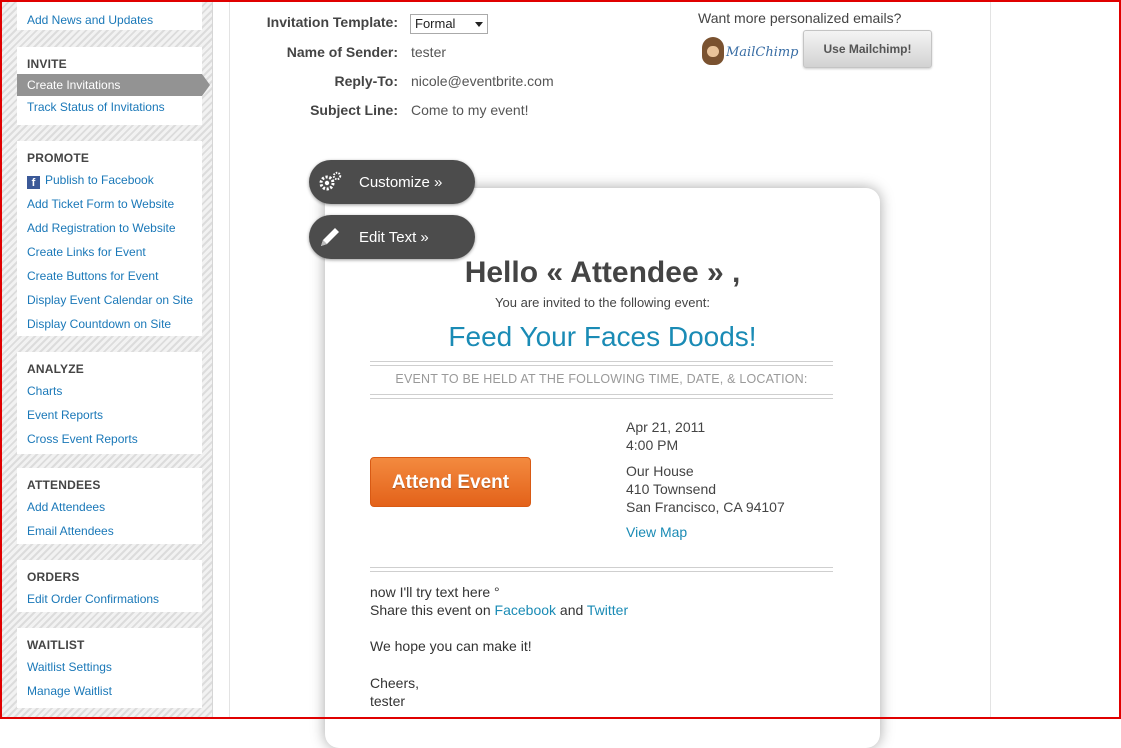  Describe the element at coordinates (366, 81) in the screenshot. I see `reply-to-label: Reply-To:` at that location.